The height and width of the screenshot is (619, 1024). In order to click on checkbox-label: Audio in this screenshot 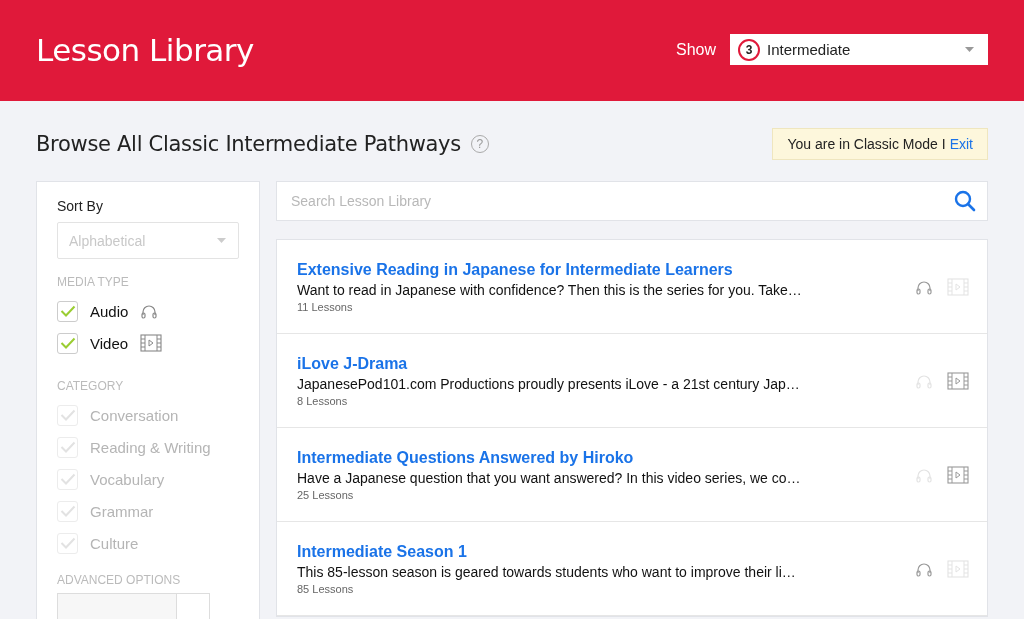, I will do `click(109, 311)`.